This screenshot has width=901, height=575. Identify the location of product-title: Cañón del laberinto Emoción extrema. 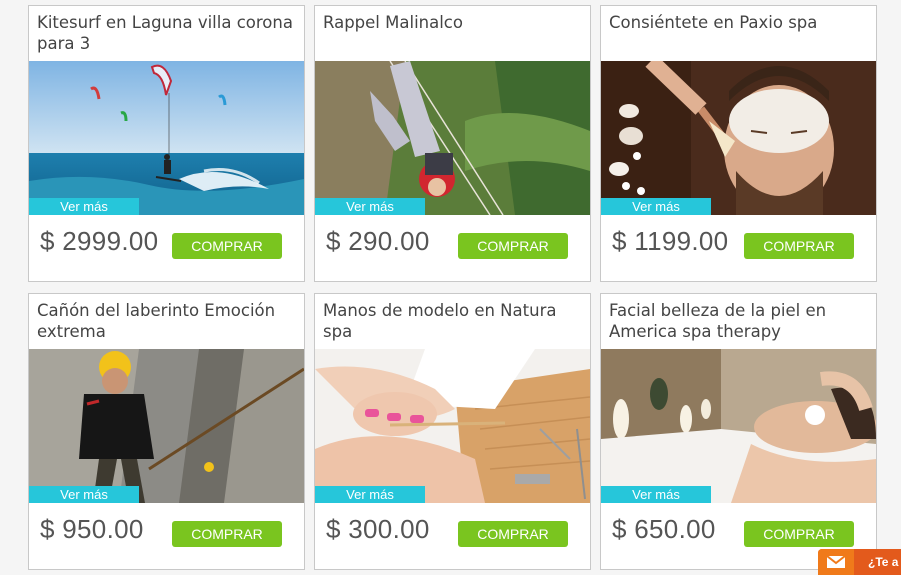
(166, 321).